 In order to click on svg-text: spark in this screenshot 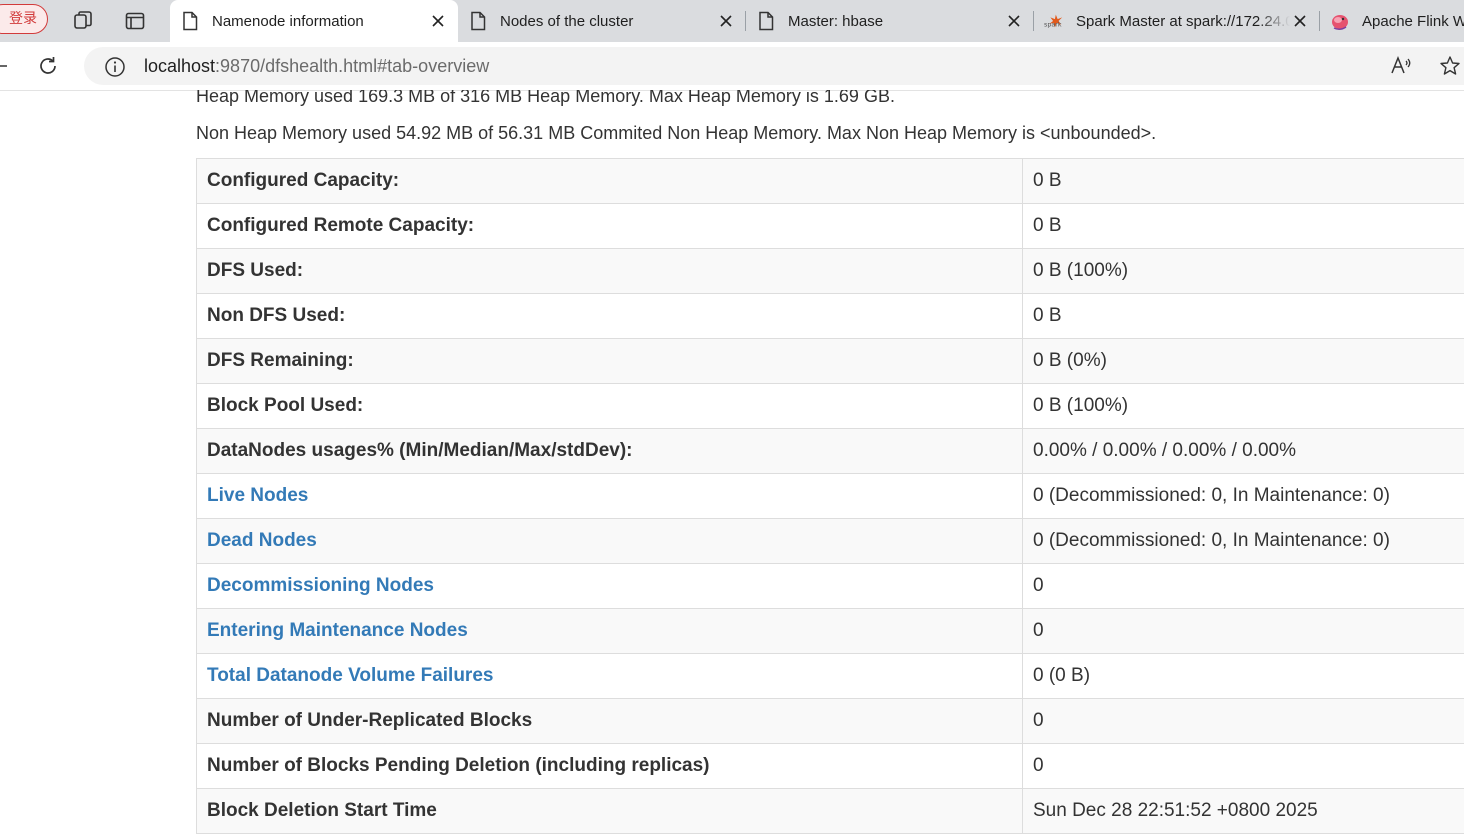, I will do `click(1053, 24)`.